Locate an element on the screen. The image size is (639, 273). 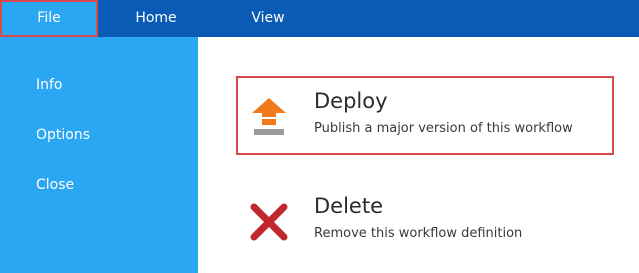
red-x-icon is located at coordinates (269, 222).